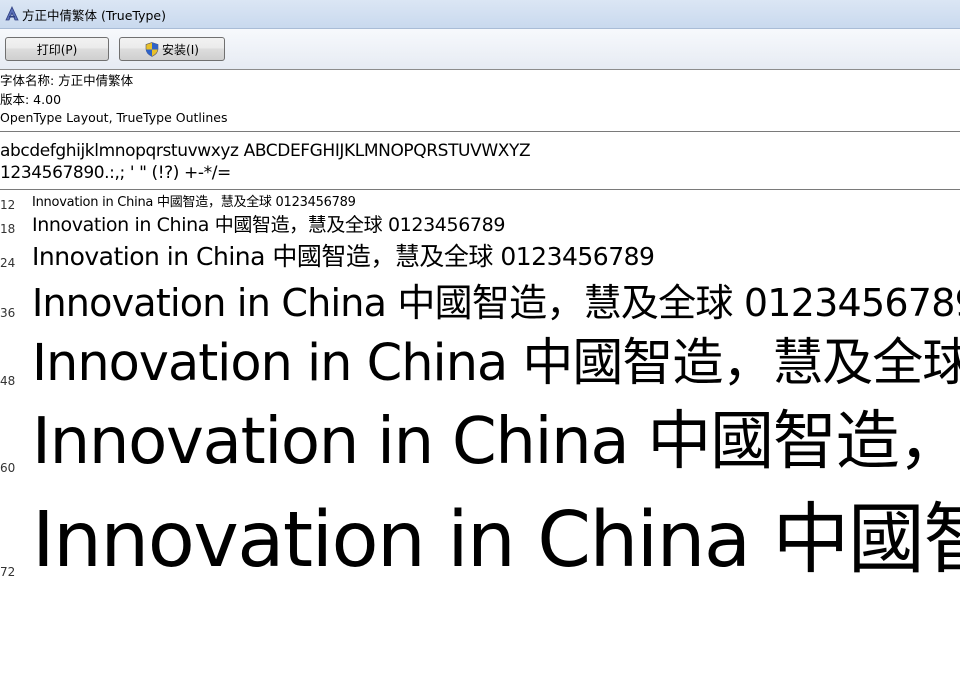  I want to click on install-button-label: 安装(I), so click(180, 49).